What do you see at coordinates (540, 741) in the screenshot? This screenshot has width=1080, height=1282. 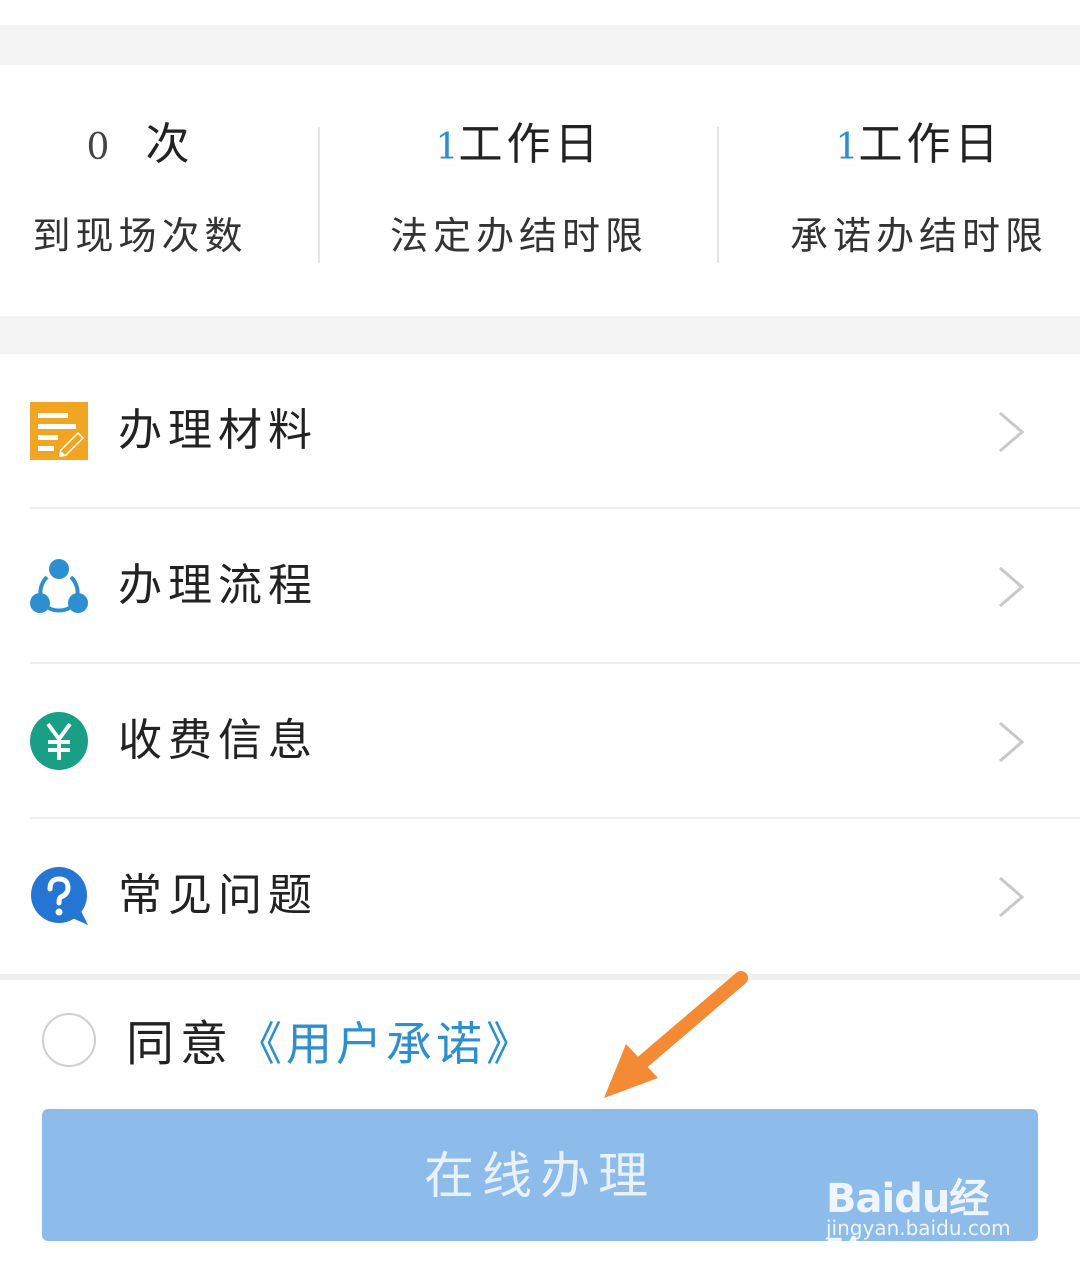 I see `menu-item-fees: 收费信息` at bounding box center [540, 741].